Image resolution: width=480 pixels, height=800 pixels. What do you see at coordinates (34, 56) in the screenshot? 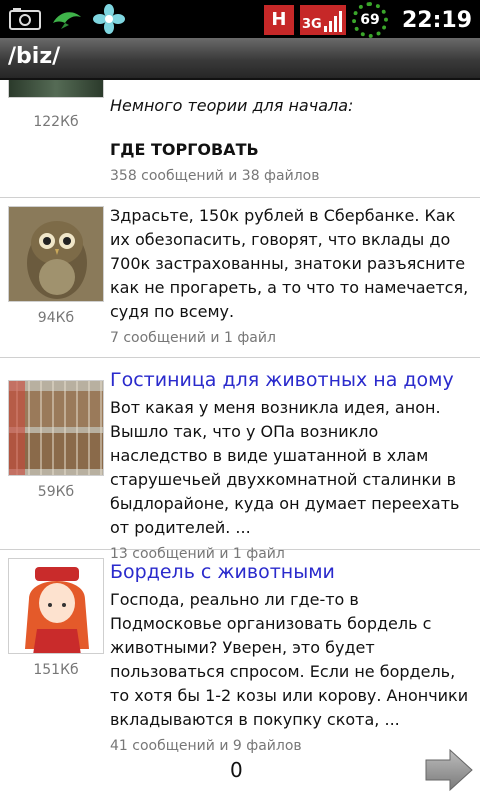
I see `board-title: /biz/` at bounding box center [34, 56].